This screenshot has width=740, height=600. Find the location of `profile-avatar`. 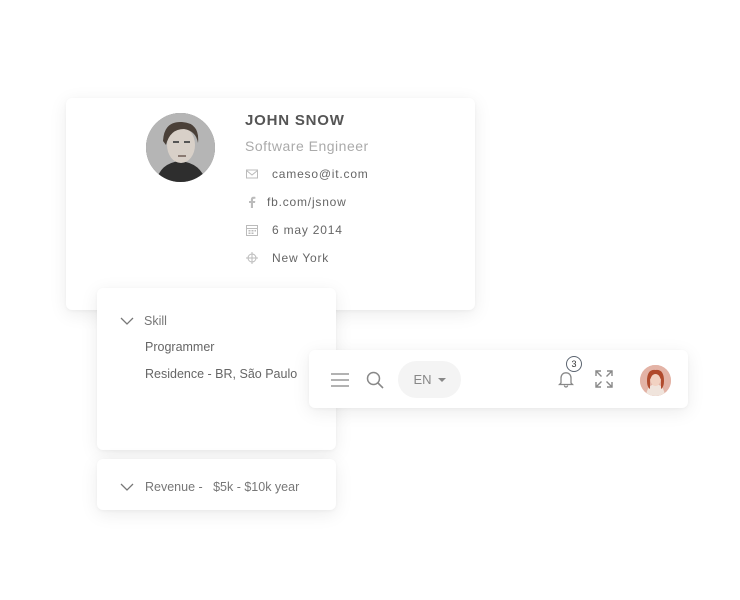

profile-avatar is located at coordinates (180, 147).